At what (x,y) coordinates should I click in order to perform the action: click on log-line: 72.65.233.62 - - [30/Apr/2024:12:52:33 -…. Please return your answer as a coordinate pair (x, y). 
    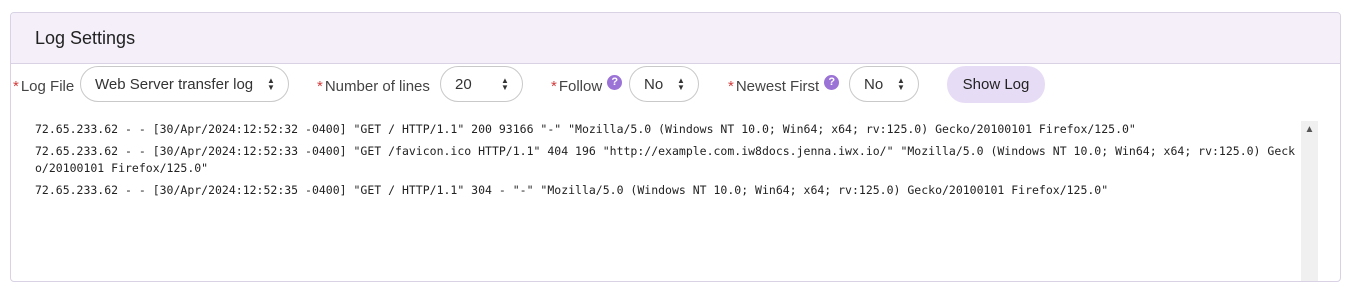
    Looking at the image, I should click on (665, 159).